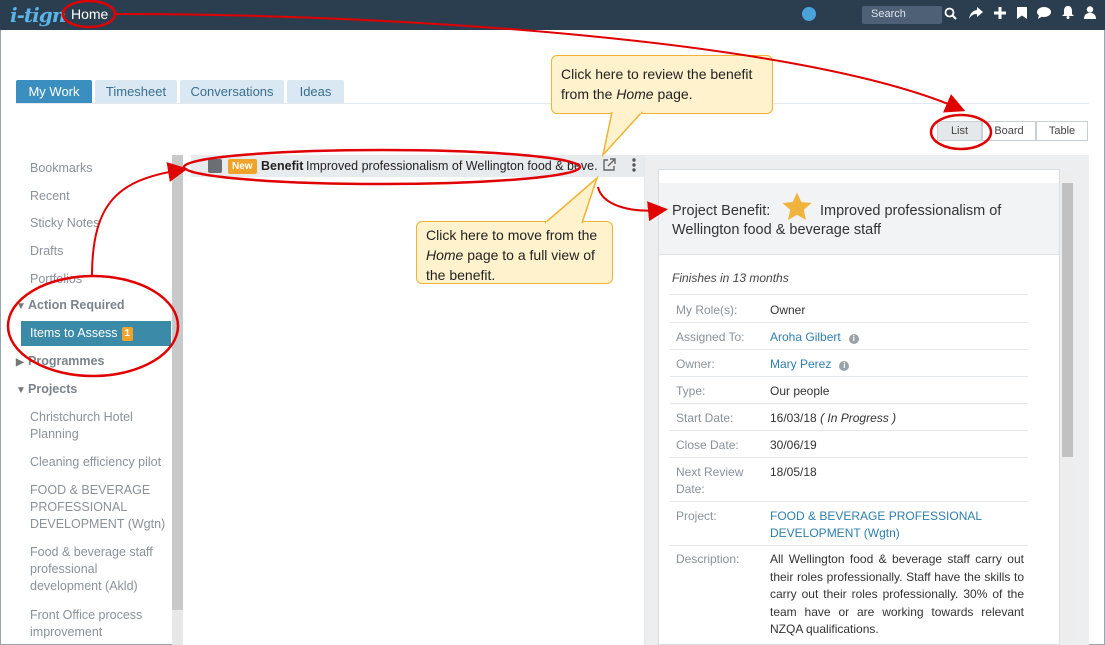 The image size is (1105, 645). I want to click on detail-header, so click(859, 219).